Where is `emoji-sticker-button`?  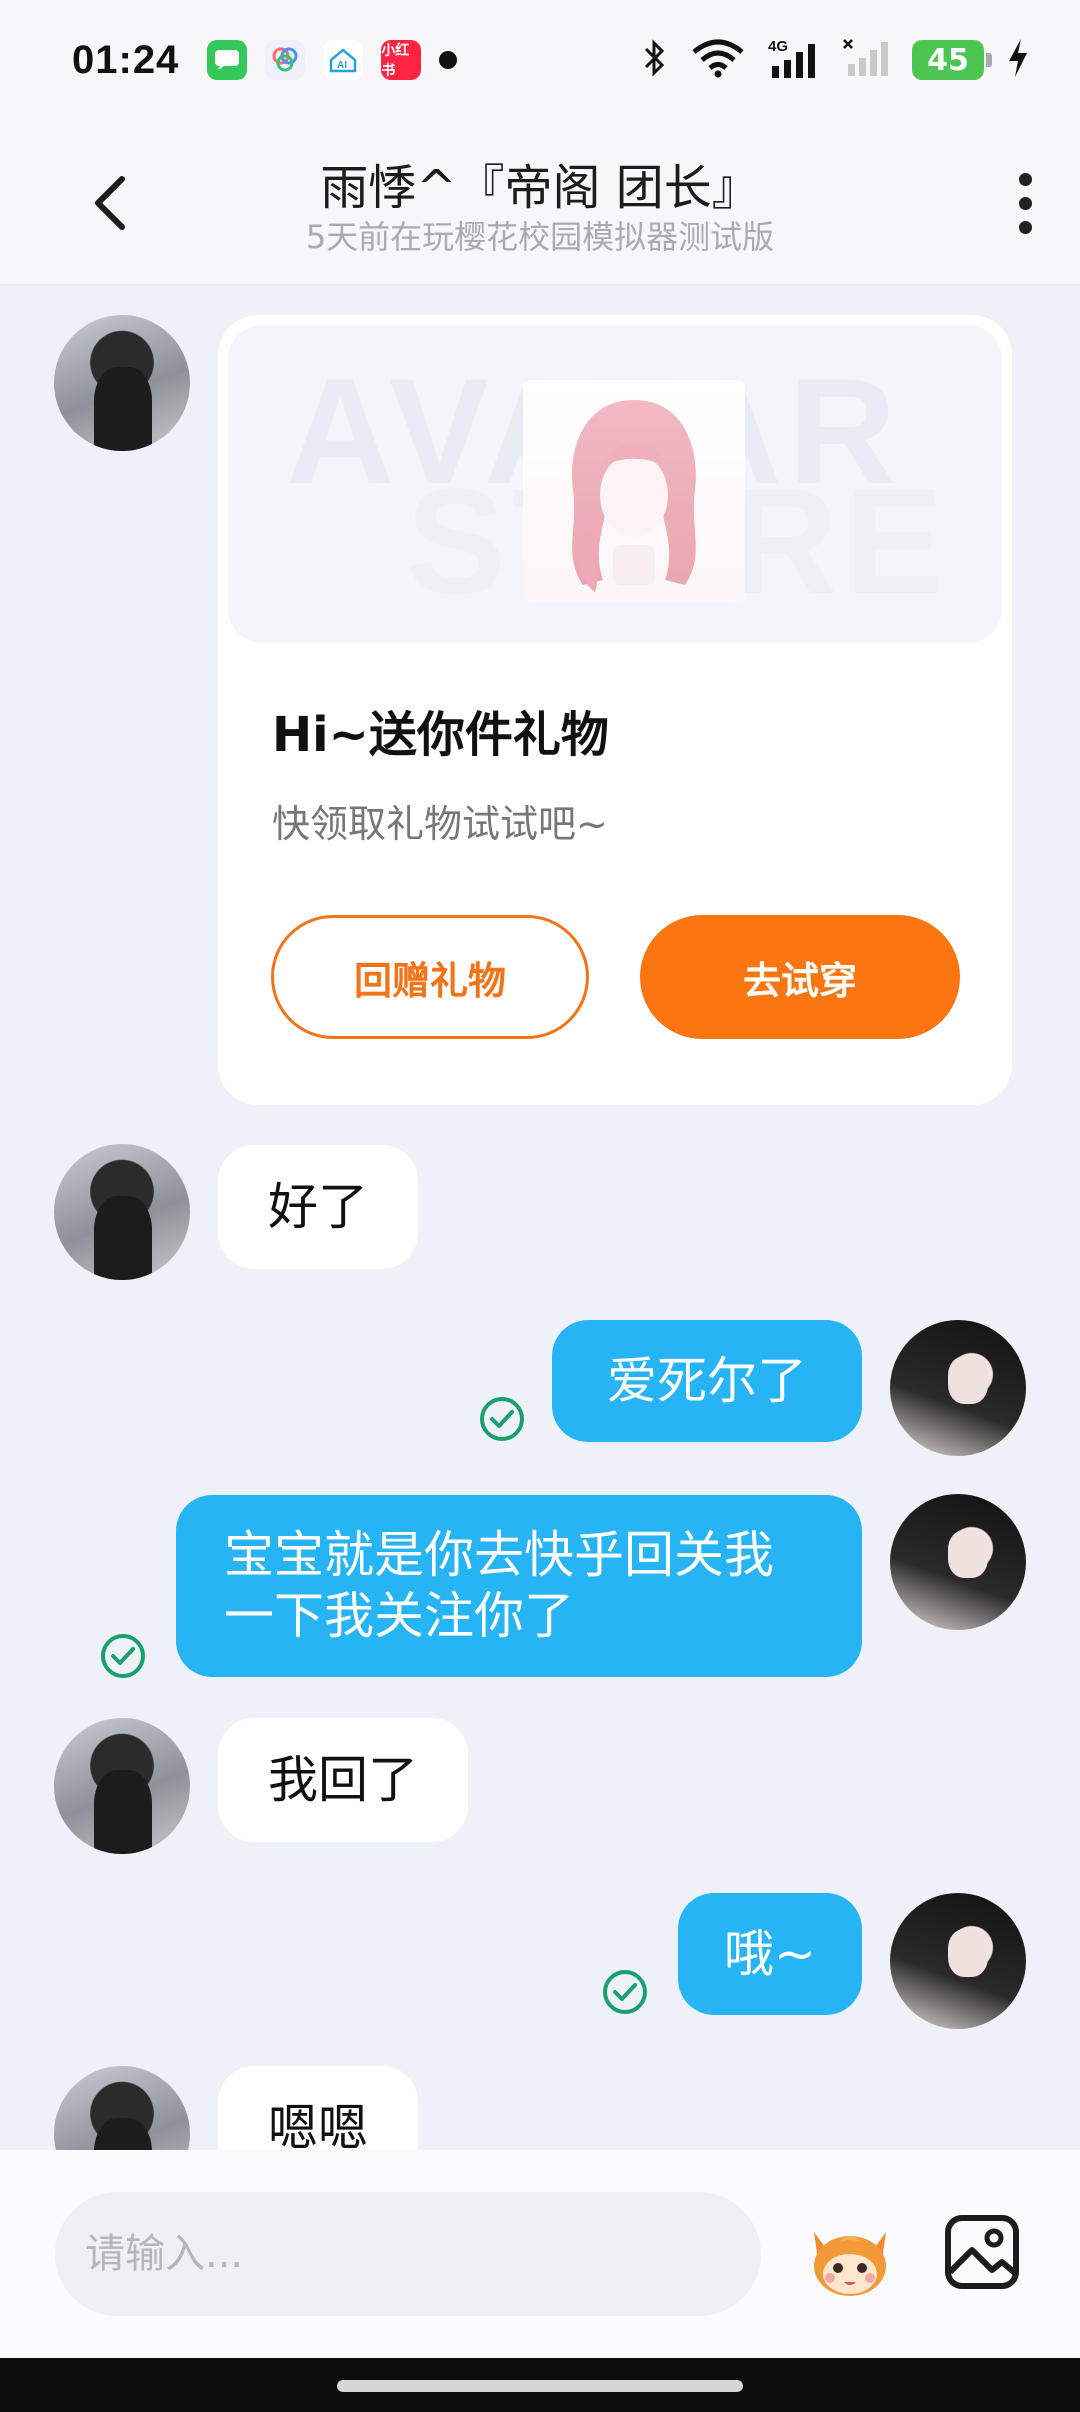
emoji-sticker-button is located at coordinates (850, 2257).